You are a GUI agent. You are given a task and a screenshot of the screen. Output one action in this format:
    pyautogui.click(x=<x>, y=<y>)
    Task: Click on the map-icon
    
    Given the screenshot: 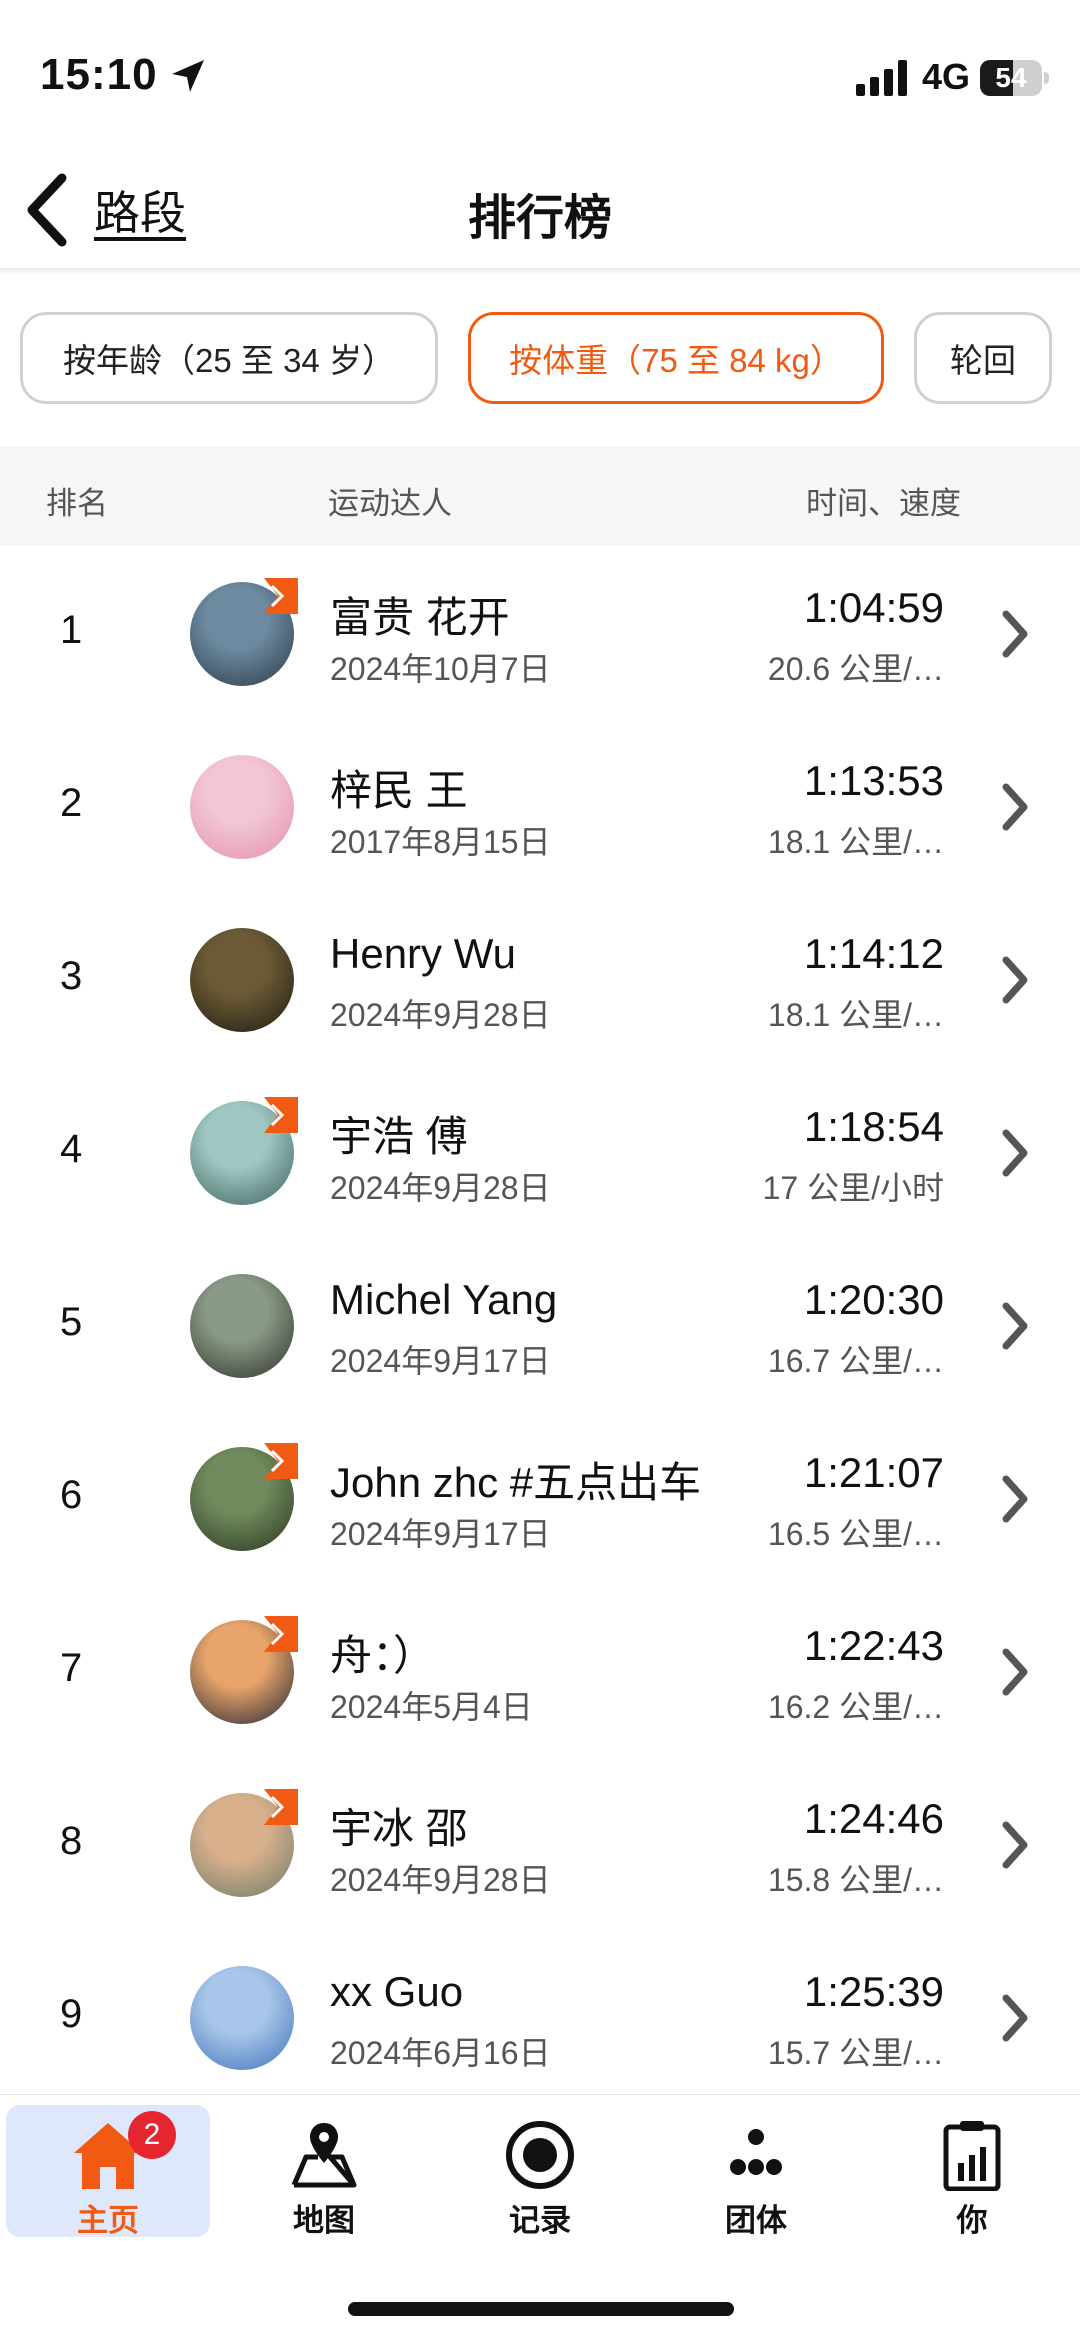 What is the action you would take?
    pyautogui.click(x=324, y=2155)
    